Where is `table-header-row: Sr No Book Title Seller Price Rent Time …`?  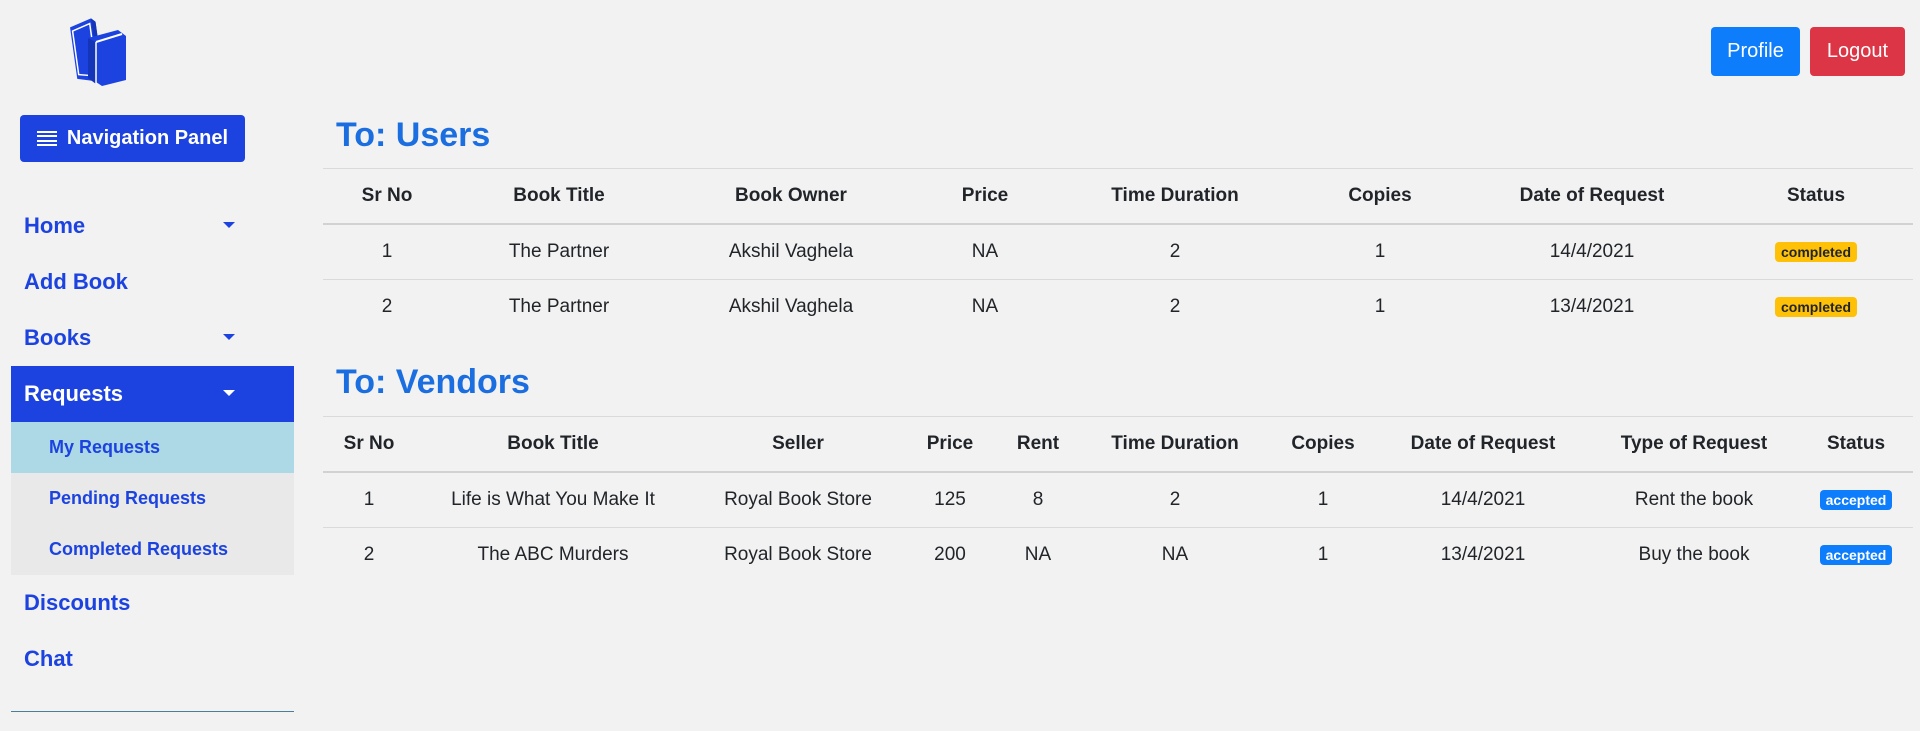 table-header-row: Sr No Book Title Seller Price Rent Time … is located at coordinates (1118, 444).